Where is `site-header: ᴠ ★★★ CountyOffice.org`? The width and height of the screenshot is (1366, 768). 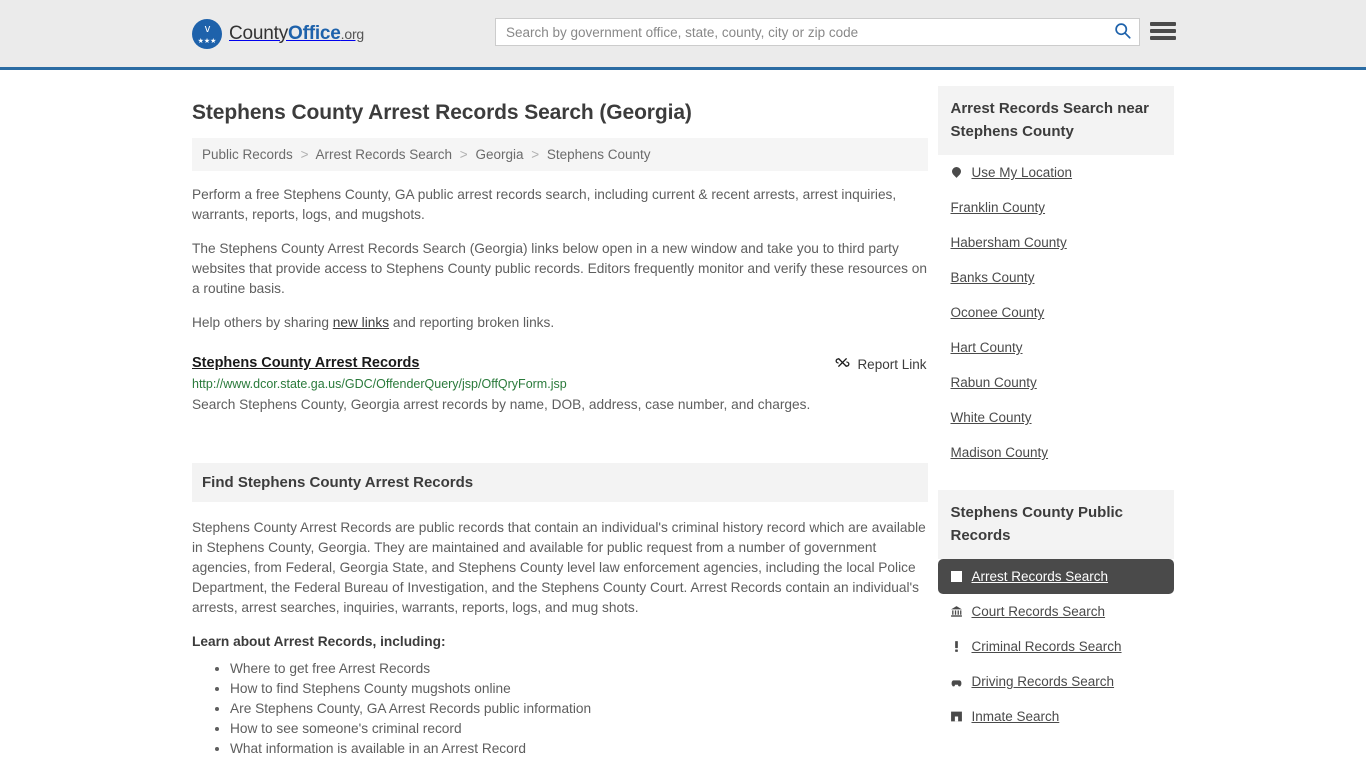
site-header: ᴠ ★★★ CountyOffice.org is located at coordinates (683, 35).